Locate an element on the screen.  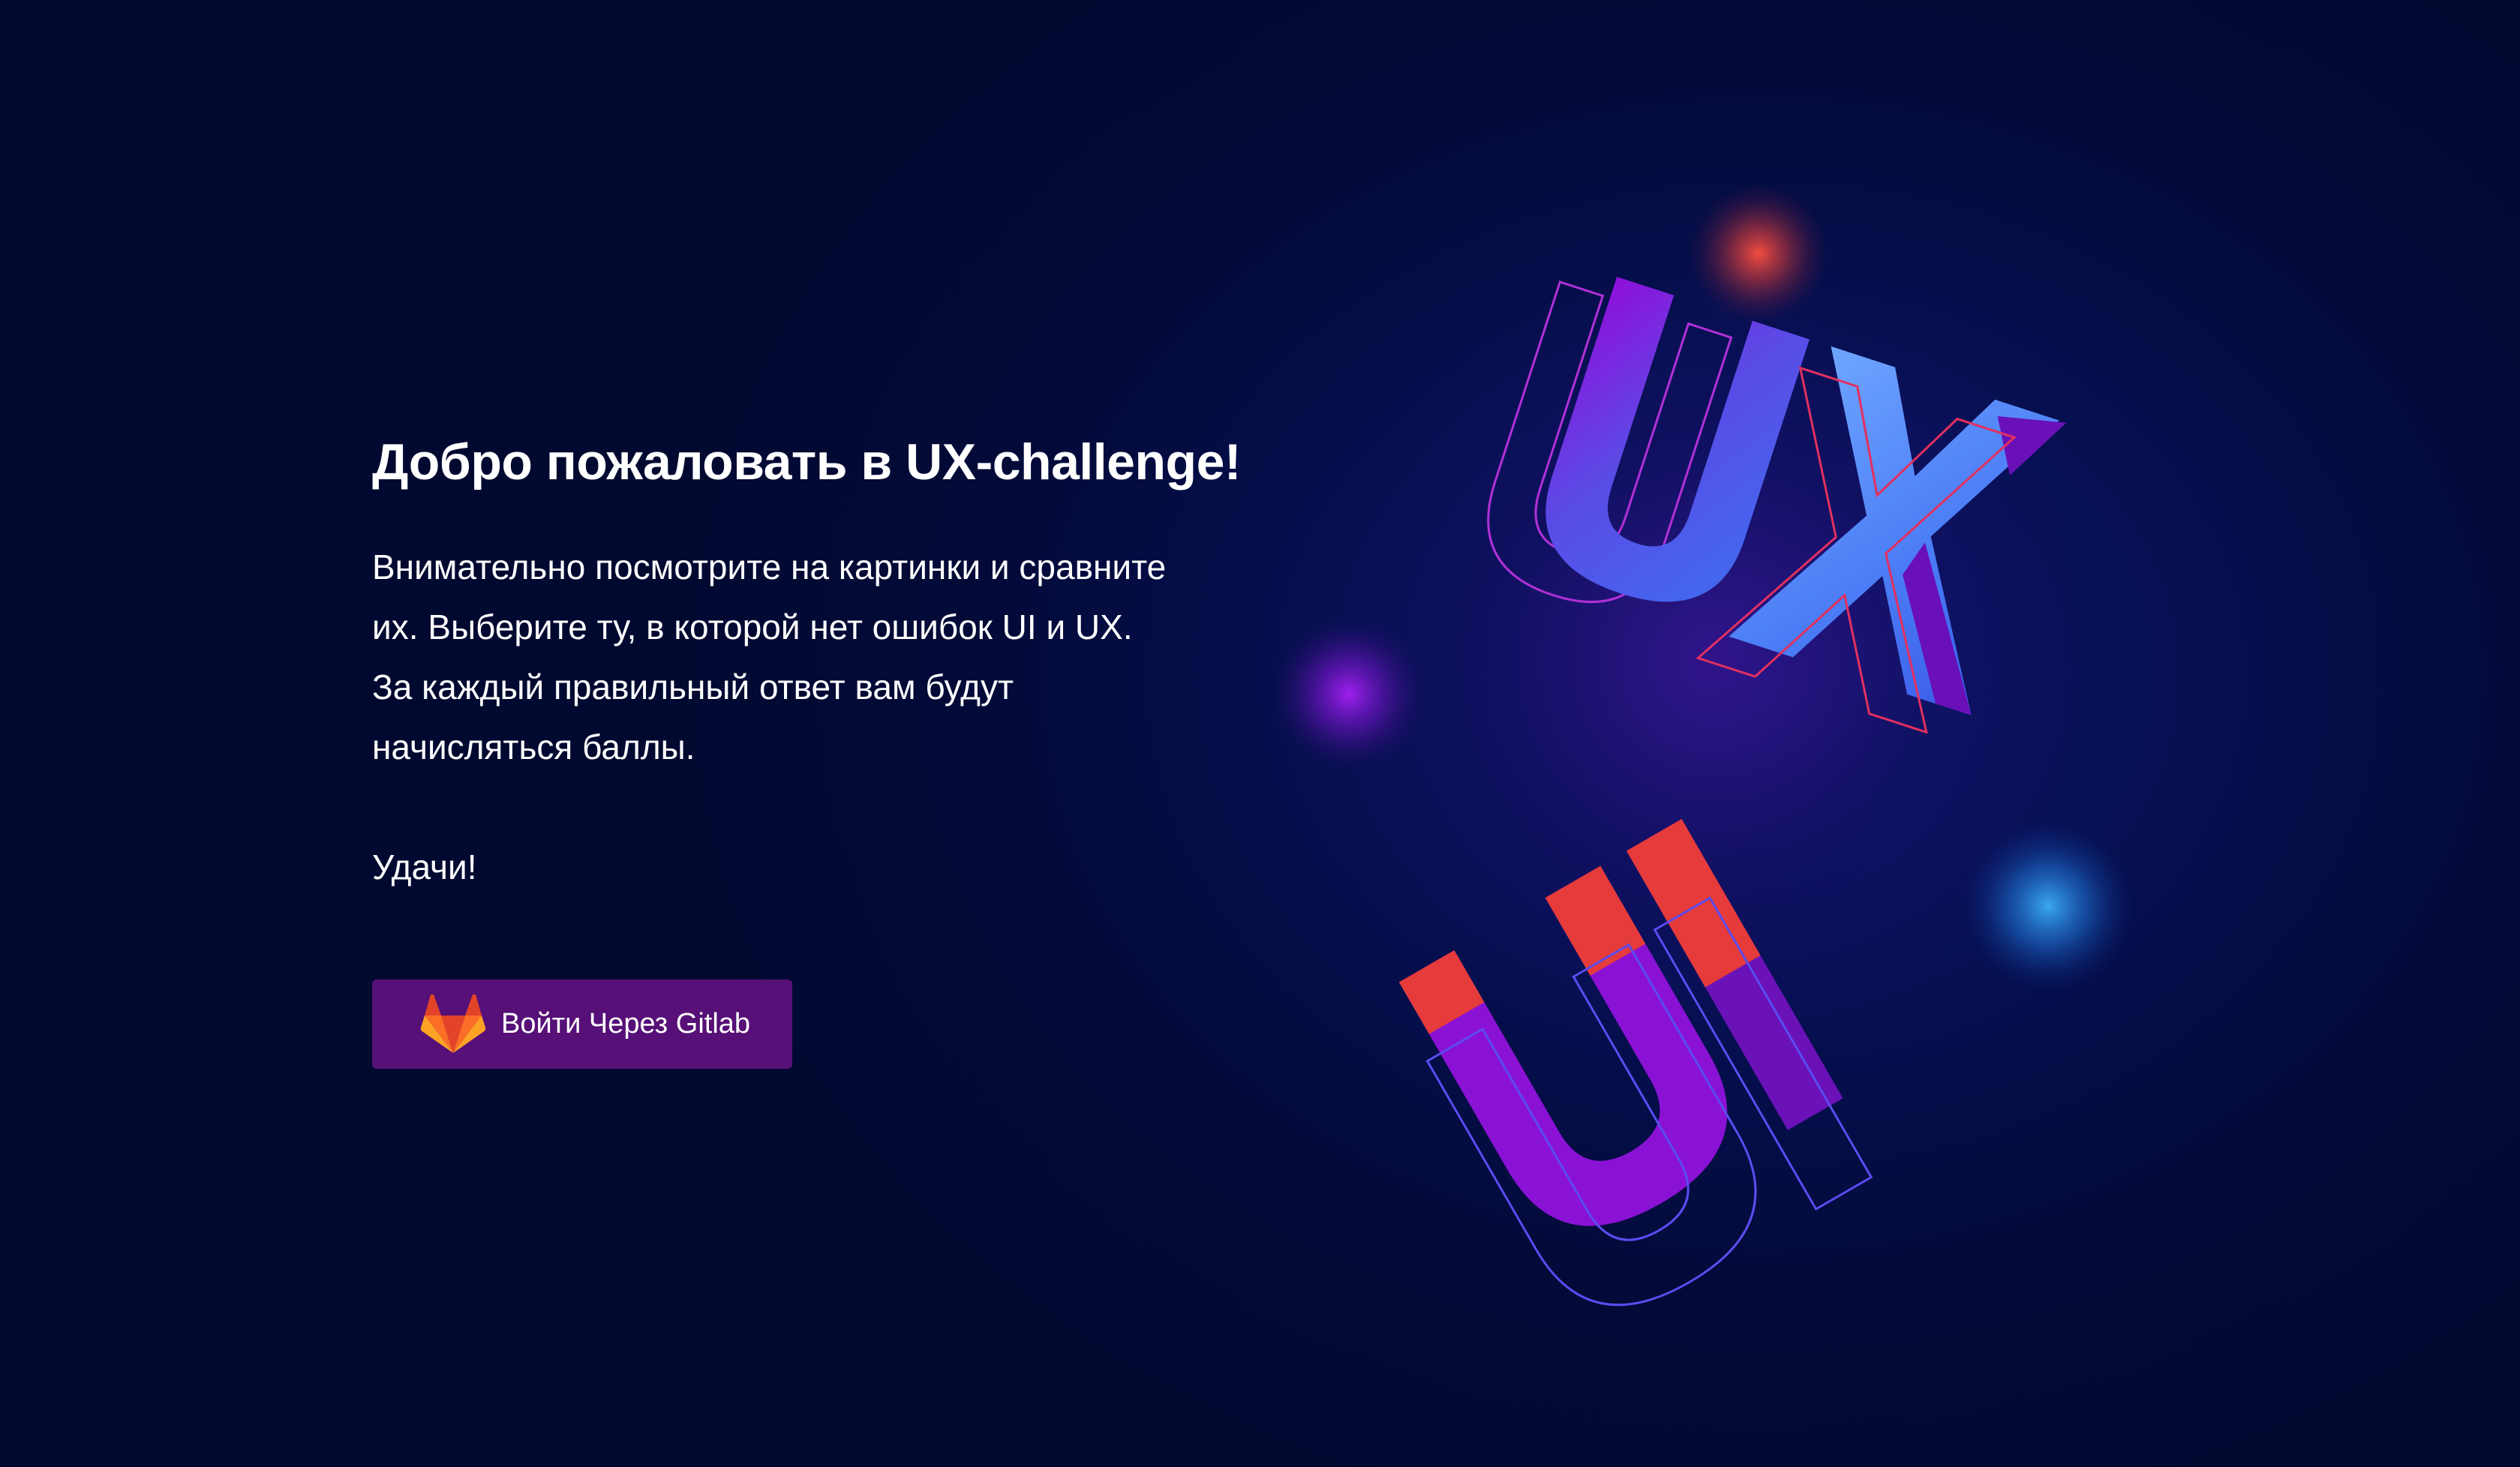
gitlab-login-button: Войти Через Gitlab is located at coordinates (582, 1024).